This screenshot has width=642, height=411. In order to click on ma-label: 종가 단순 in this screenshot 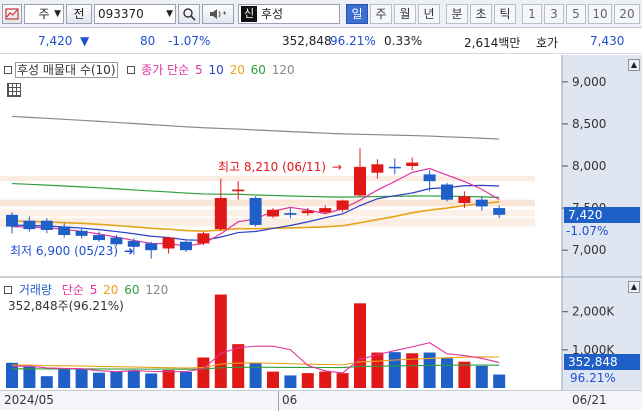, I will do `click(165, 70)`.